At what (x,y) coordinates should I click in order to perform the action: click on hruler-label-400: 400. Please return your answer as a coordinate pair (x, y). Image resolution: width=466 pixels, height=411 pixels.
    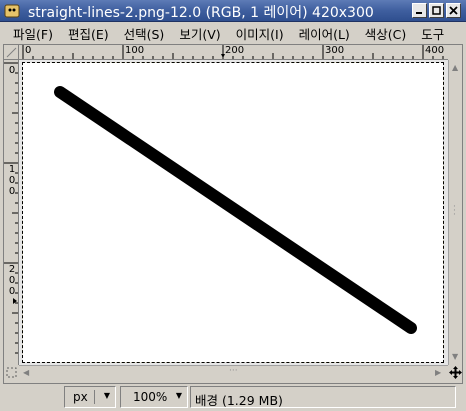
    Looking at the image, I should click on (435, 50).